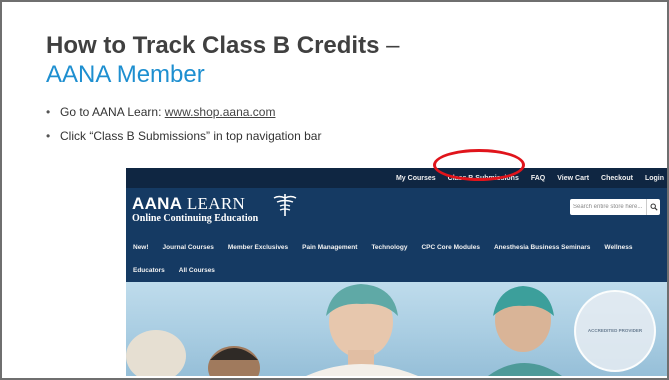 This screenshot has height=380, width=669. Describe the element at coordinates (188, 247) in the screenshot. I see `nav-journal-courses: Journal Courses` at that location.